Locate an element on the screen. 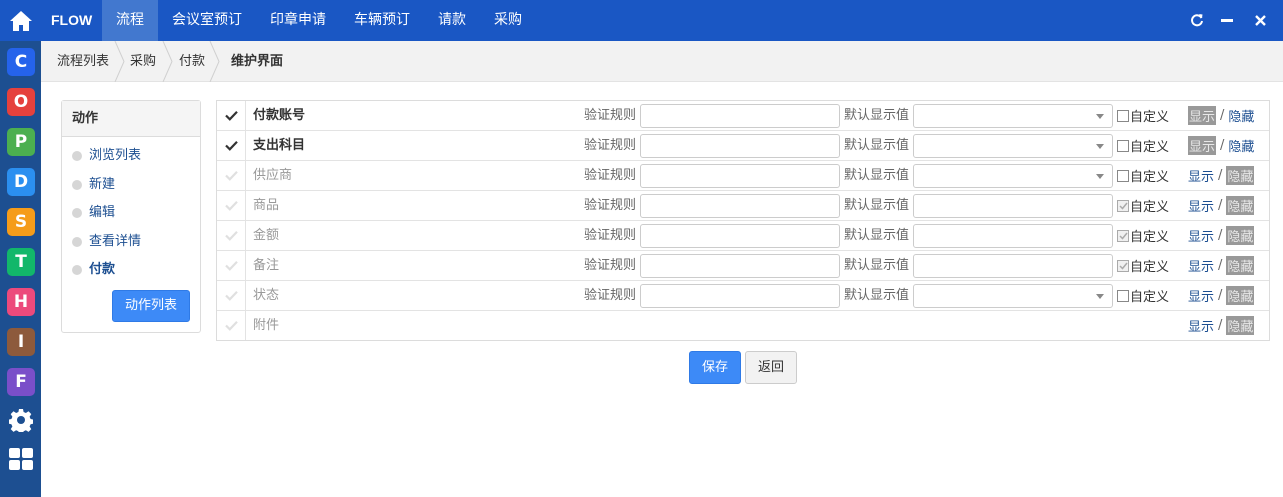 The width and height of the screenshot is (1283, 497). grid-icon is located at coordinates (21, 459).